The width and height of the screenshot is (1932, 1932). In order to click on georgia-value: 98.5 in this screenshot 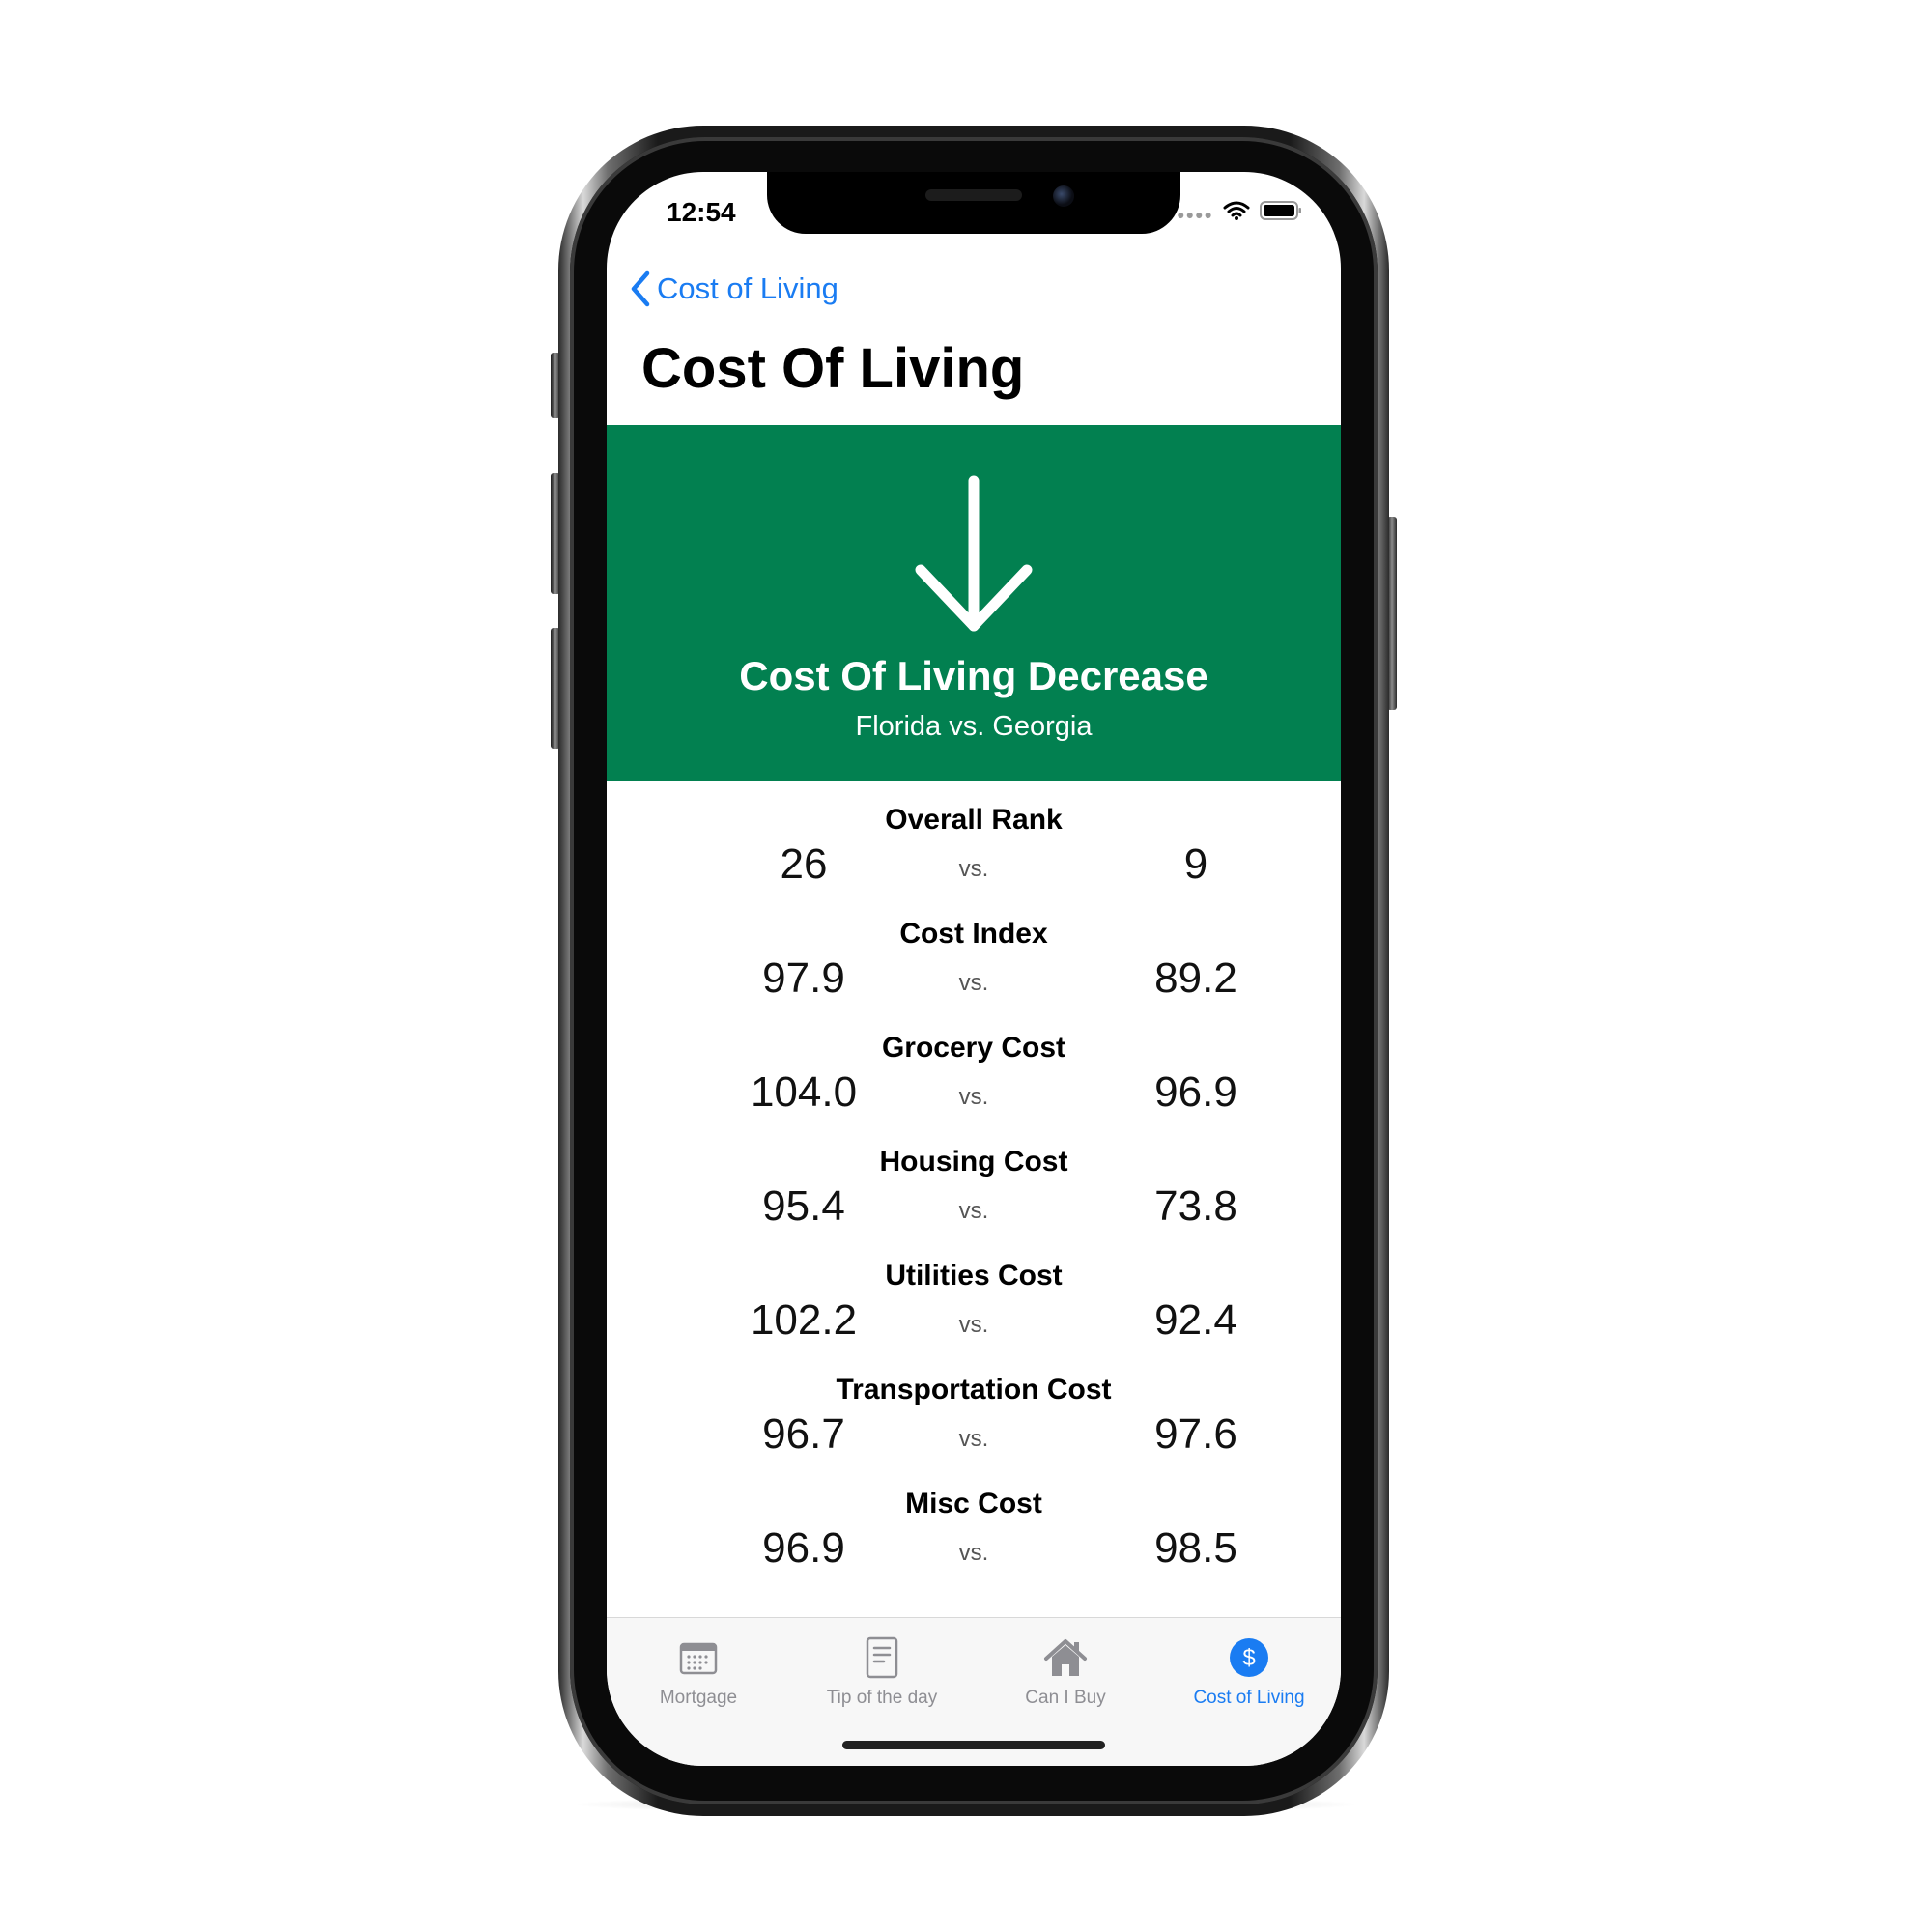, I will do `click(1195, 1548)`.